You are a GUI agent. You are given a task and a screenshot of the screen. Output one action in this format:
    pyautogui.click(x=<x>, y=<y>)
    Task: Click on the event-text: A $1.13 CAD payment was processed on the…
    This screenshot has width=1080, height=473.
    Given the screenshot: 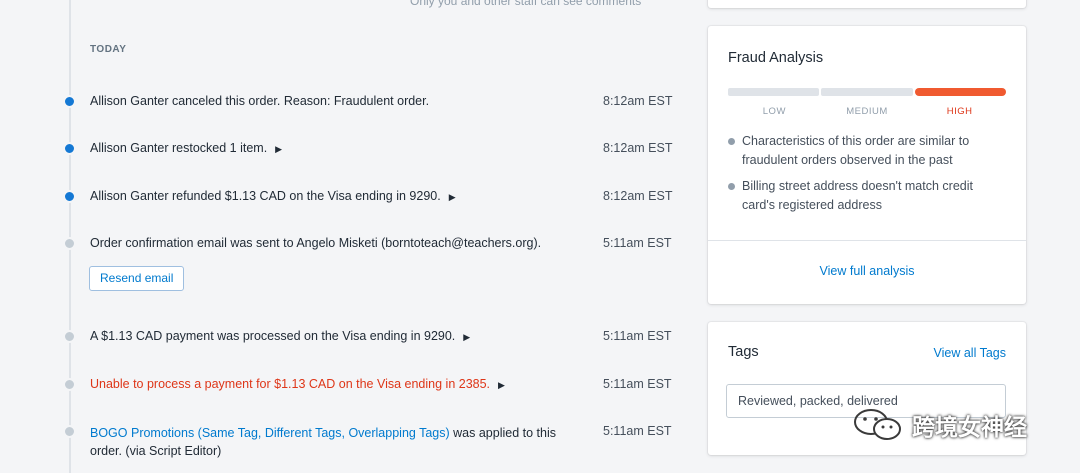 What is the action you would take?
    pyautogui.click(x=280, y=336)
    